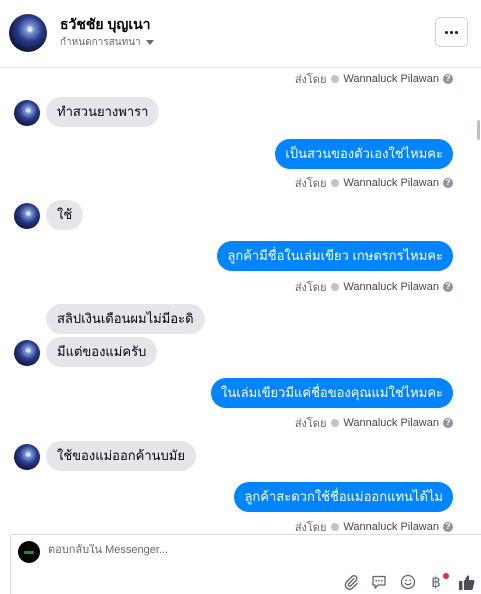  I want to click on incoming-message: สลิปเงินเดือนผมไม่มีอะดิ, so click(125, 319).